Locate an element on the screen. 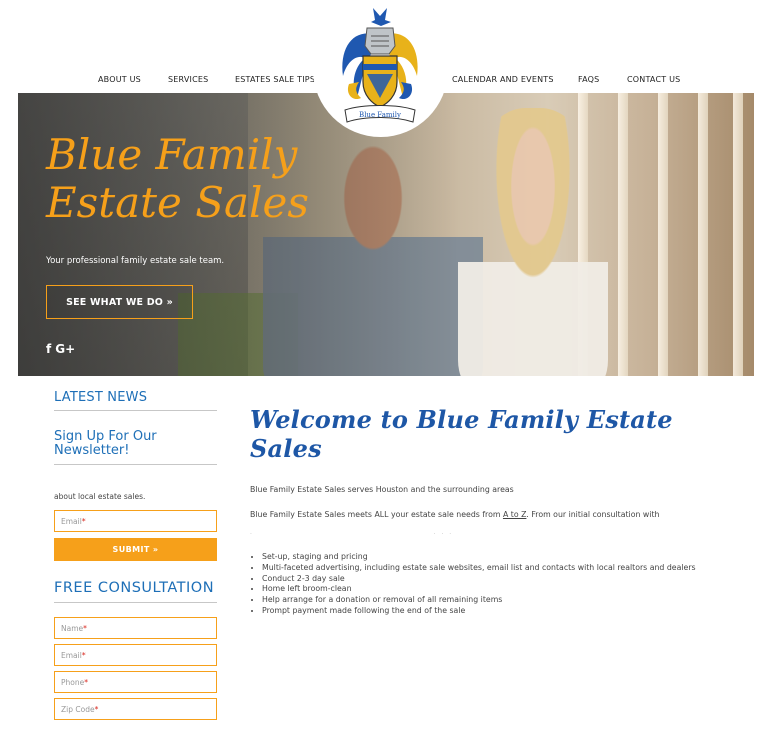 The height and width of the screenshot is (744, 768). hero-title-line1: Blue Family is located at coordinates (172, 154).